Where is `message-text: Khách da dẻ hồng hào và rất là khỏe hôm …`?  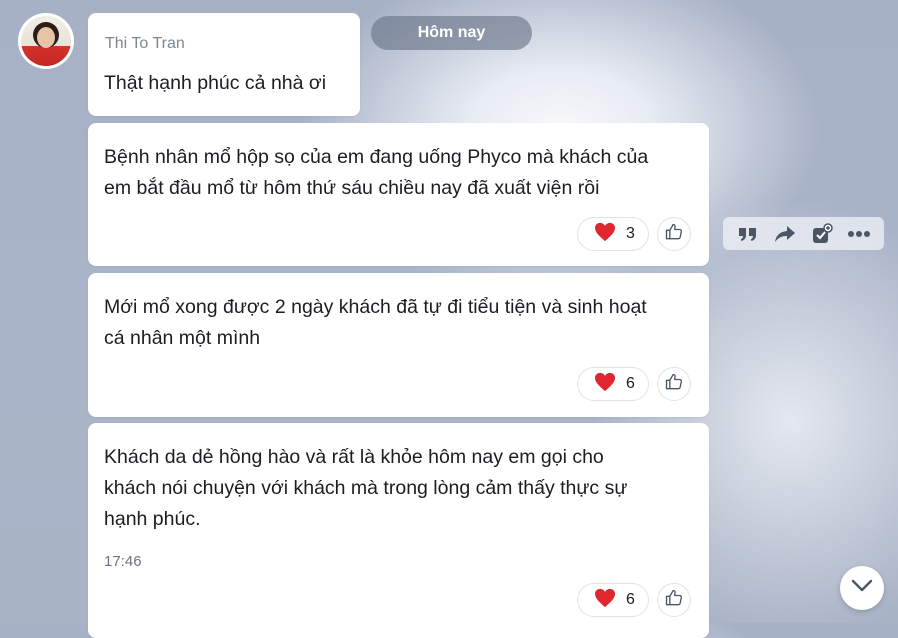 message-text: Khách da dẻ hồng hào và rất là khỏe hôm … is located at coordinates (366, 488).